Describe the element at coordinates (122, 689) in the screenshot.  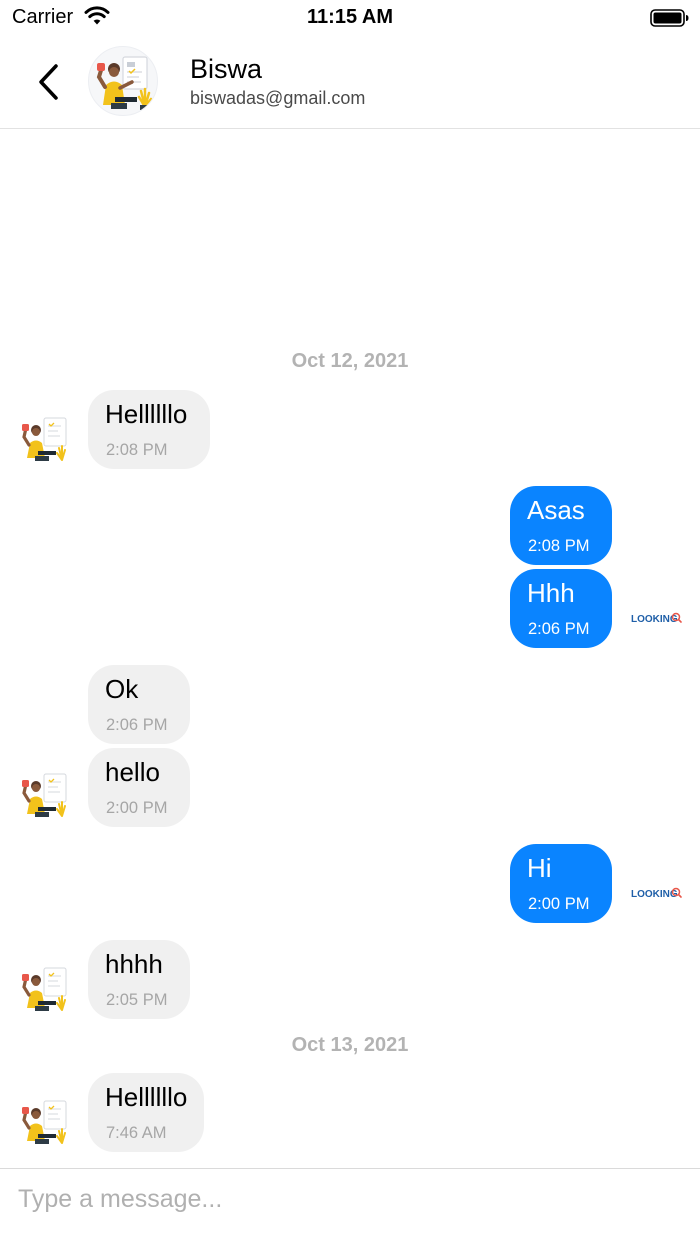
I see `message-text: Ok` at that location.